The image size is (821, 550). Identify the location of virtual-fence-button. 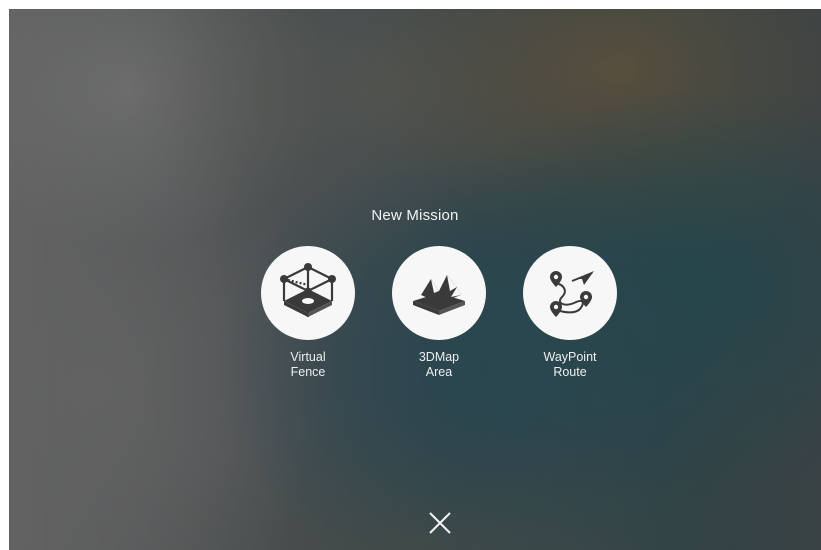
(308, 293).